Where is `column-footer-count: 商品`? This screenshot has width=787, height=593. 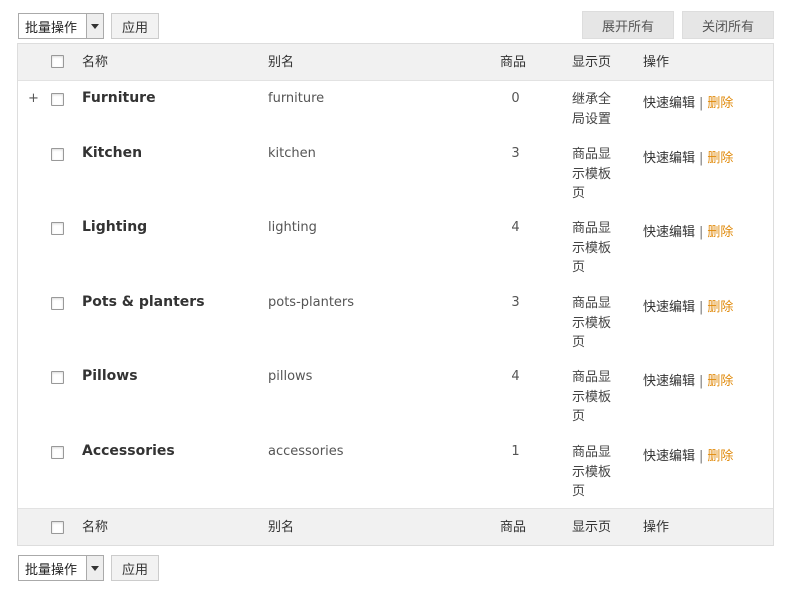 column-footer-count: 商品 is located at coordinates (513, 527).